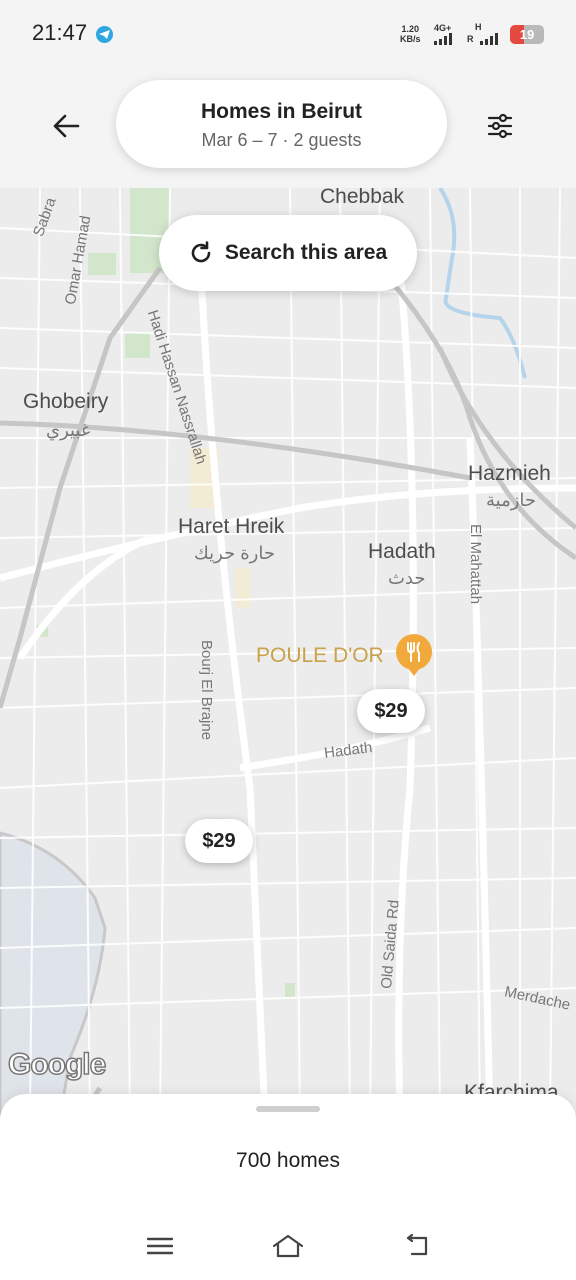  Describe the element at coordinates (281, 140) in the screenshot. I see `search-subtitle: Mar 6 – 7 · 2 guests` at that location.